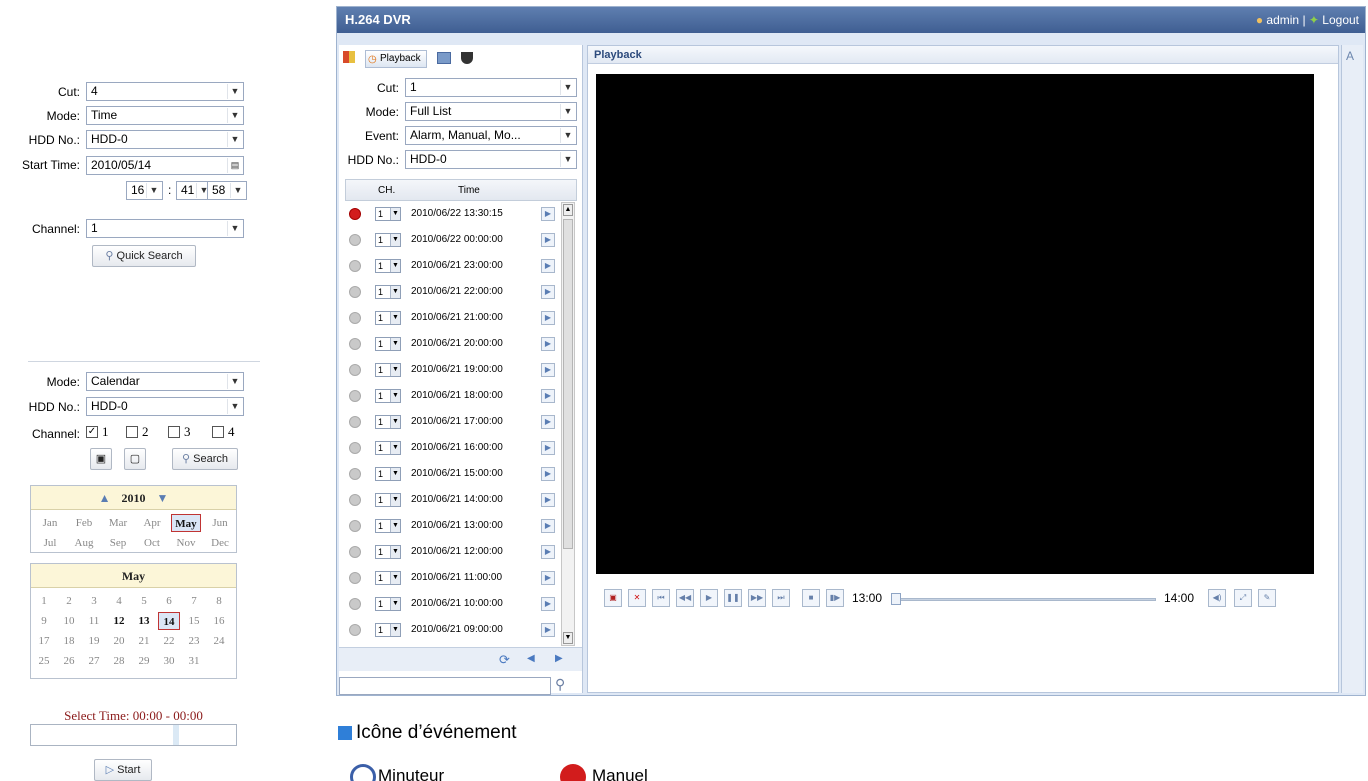 This screenshot has height=781, width=1368. What do you see at coordinates (118, 523) in the screenshot?
I see `month-mar: Mar` at bounding box center [118, 523].